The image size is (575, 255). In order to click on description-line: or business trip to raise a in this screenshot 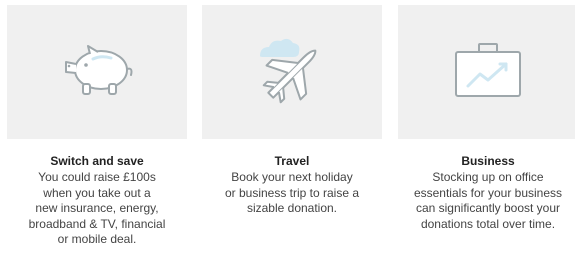, I will do `click(292, 192)`.